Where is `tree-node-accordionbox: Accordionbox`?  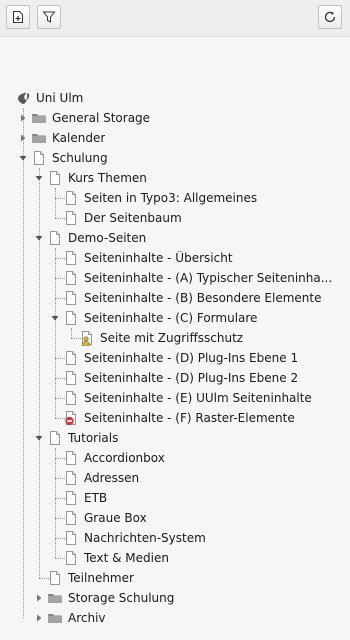 tree-node-accordionbox: Accordionbox is located at coordinates (175, 458).